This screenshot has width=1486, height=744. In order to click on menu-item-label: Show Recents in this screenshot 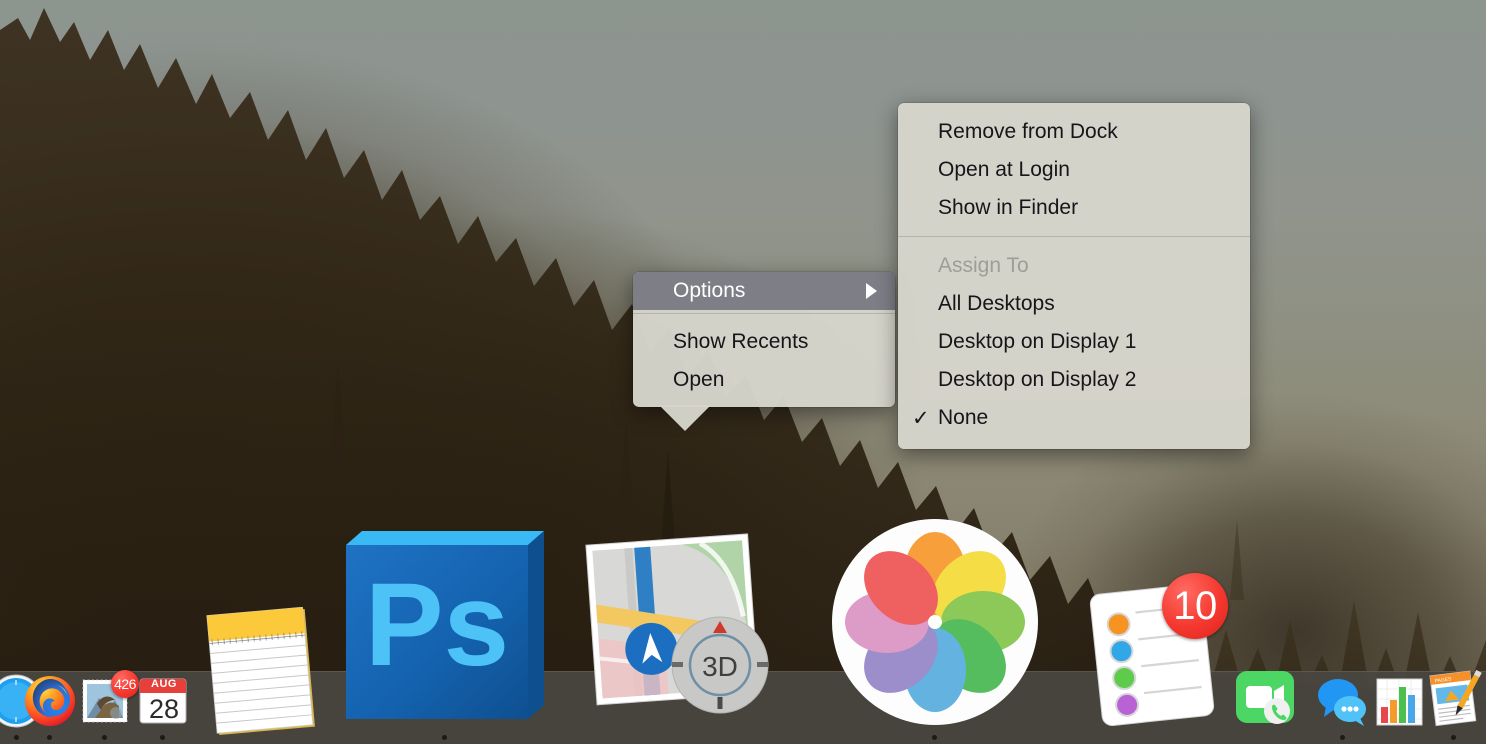, I will do `click(741, 341)`.